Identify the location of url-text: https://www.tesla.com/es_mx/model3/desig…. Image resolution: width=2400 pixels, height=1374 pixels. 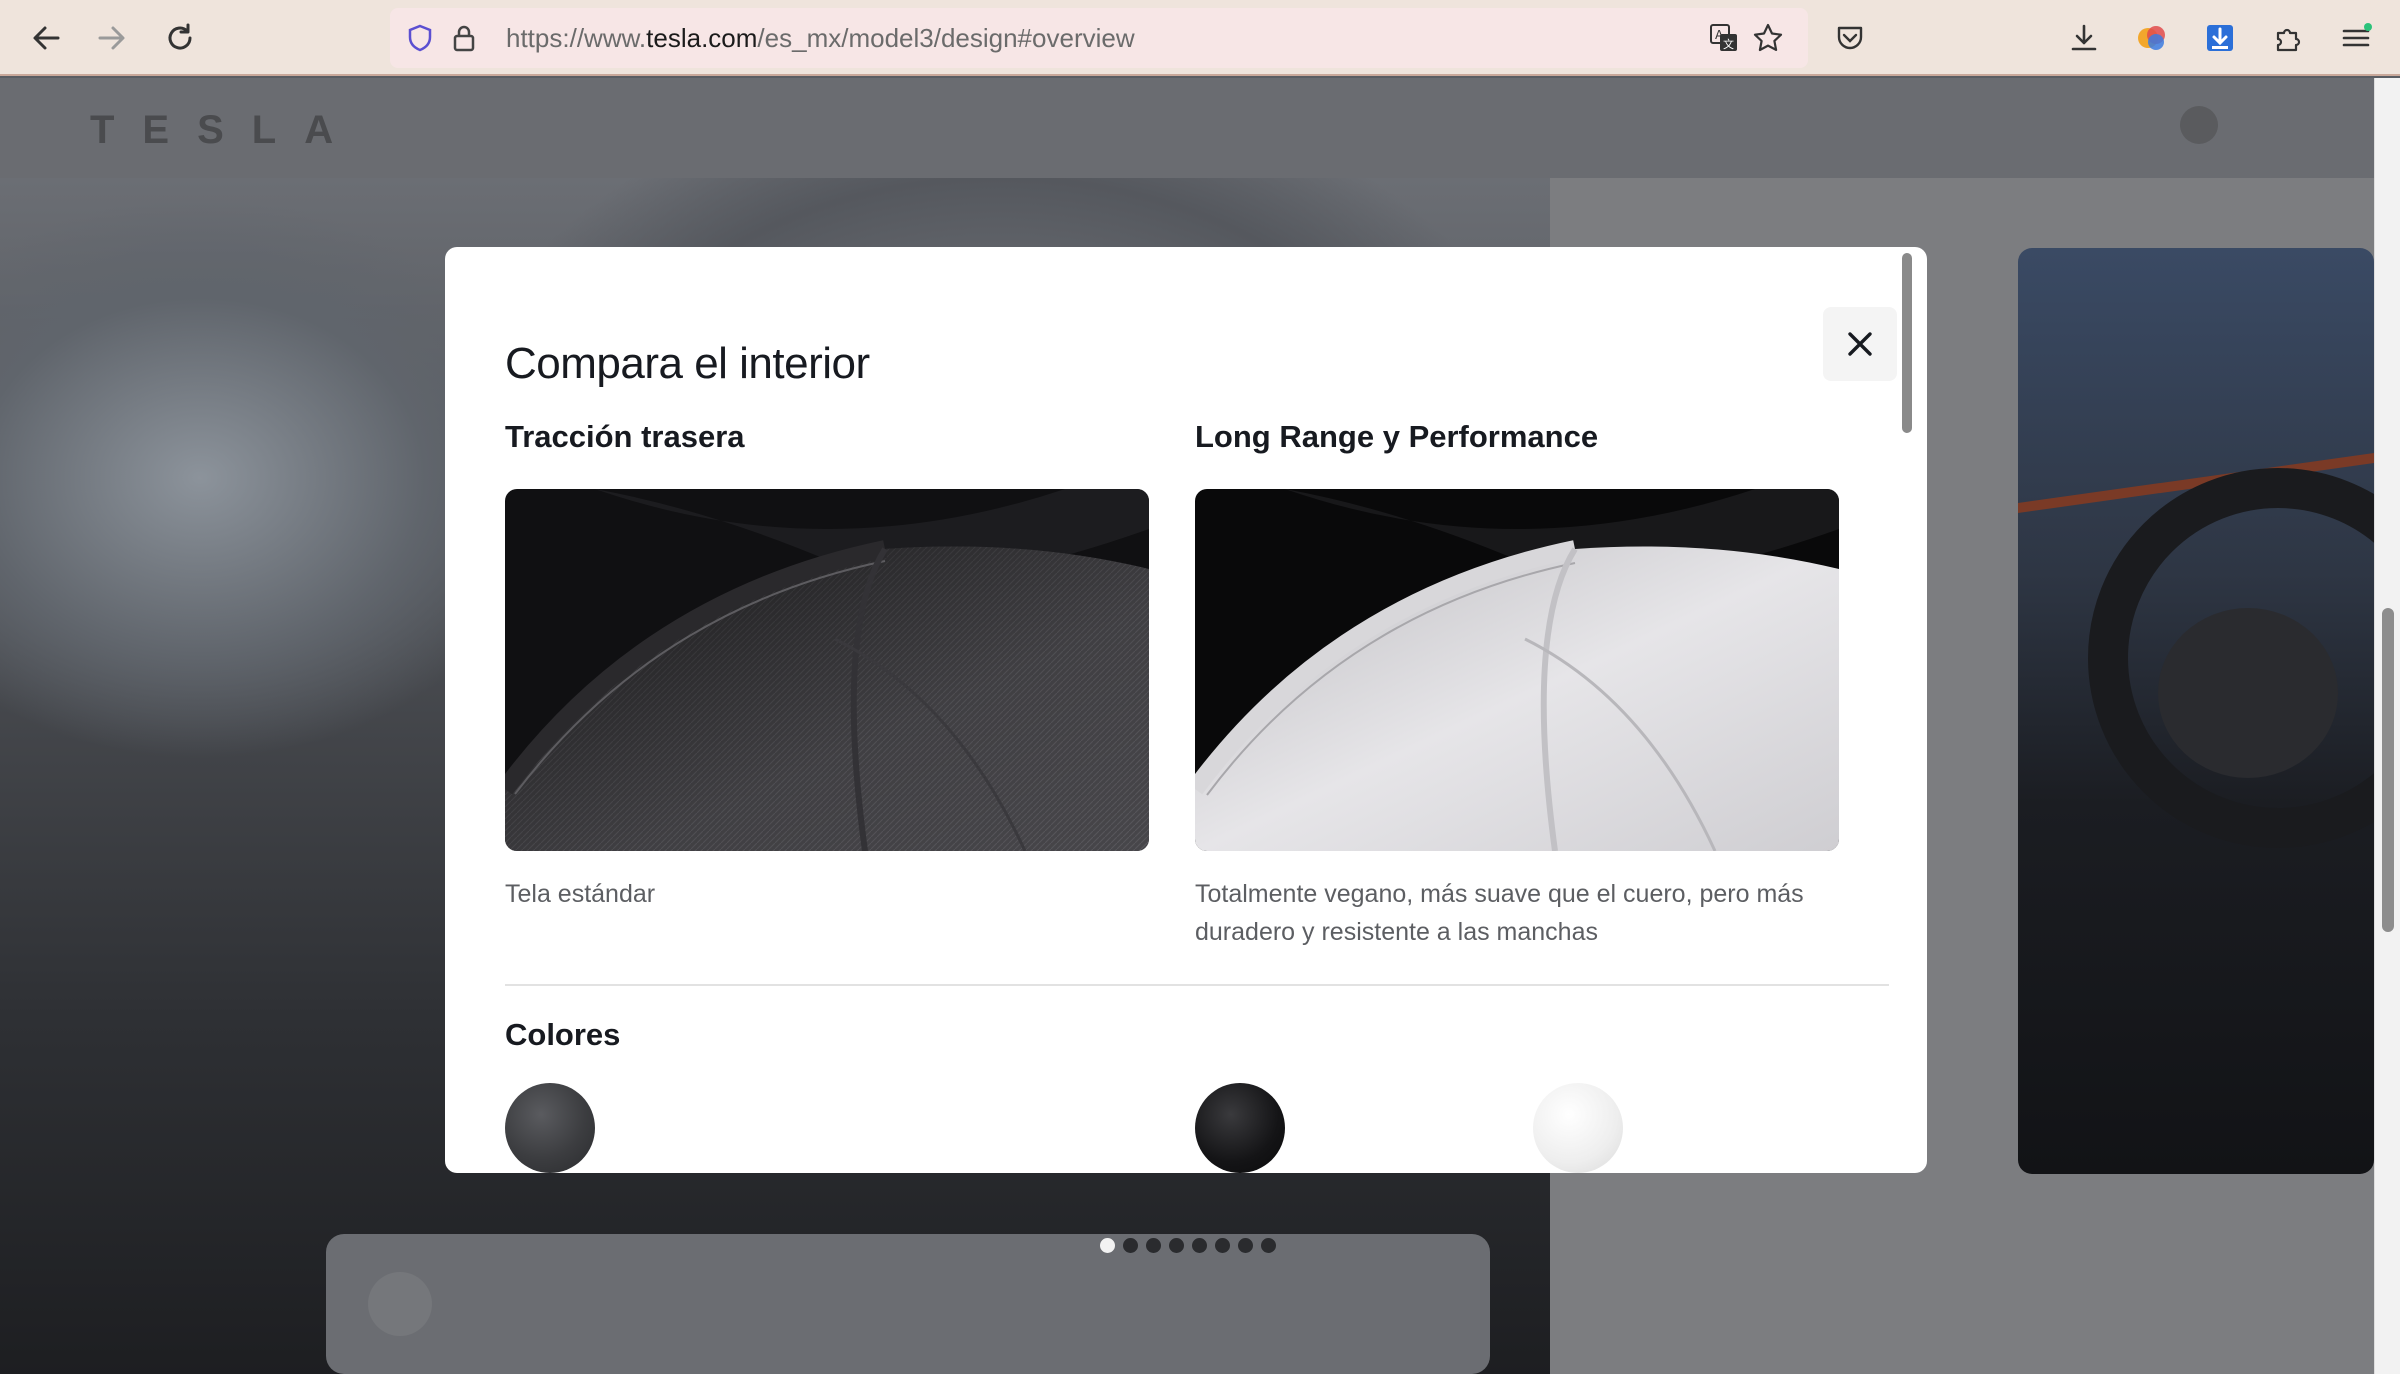
(820, 38).